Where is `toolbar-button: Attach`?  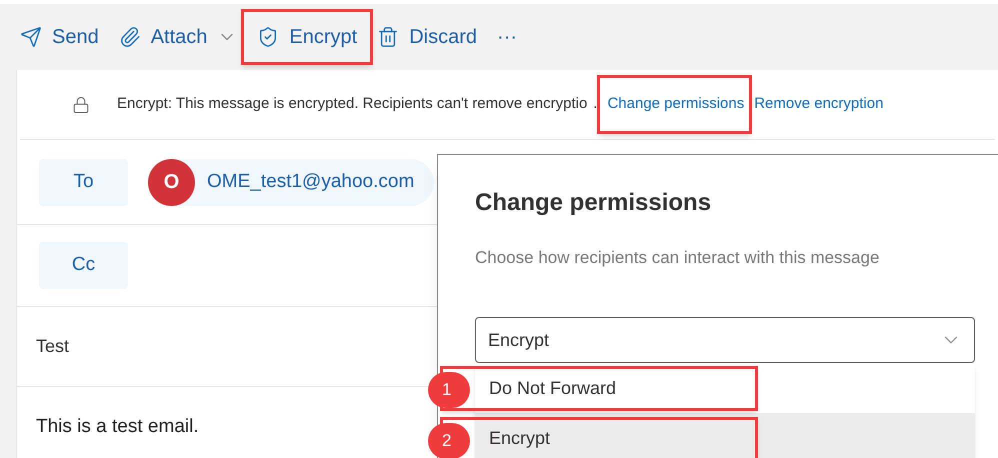 toolbar-button: Attach is located at coordinates (178, 37).